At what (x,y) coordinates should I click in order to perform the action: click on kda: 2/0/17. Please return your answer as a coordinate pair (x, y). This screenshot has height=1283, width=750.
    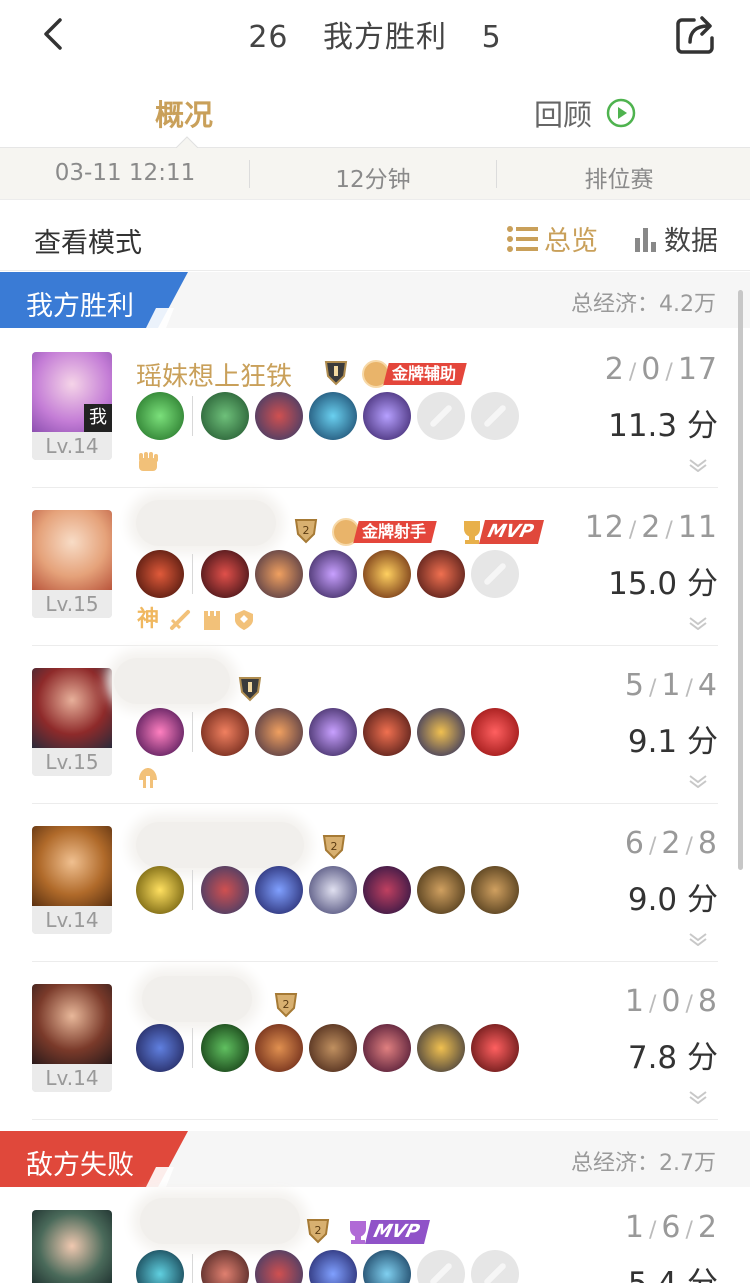
    Looking at the image, I should click on (661, 369).